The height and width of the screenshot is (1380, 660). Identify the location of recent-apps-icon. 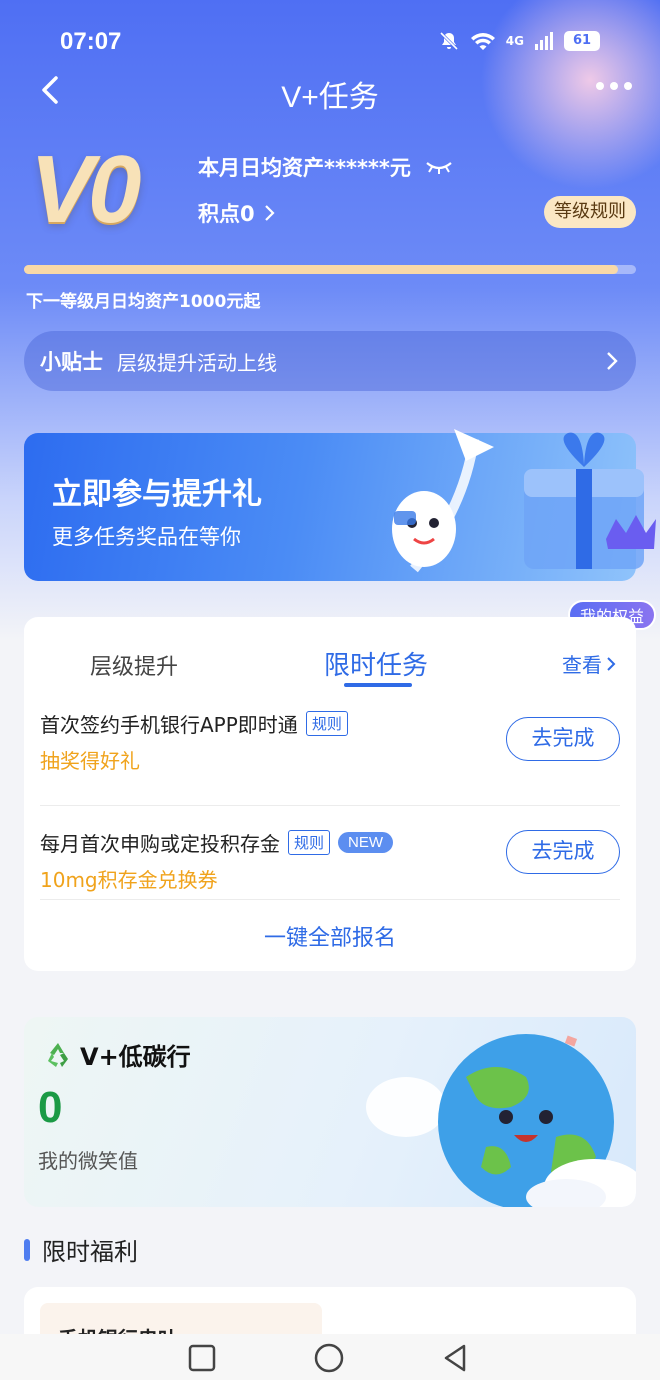
(202, 1358).